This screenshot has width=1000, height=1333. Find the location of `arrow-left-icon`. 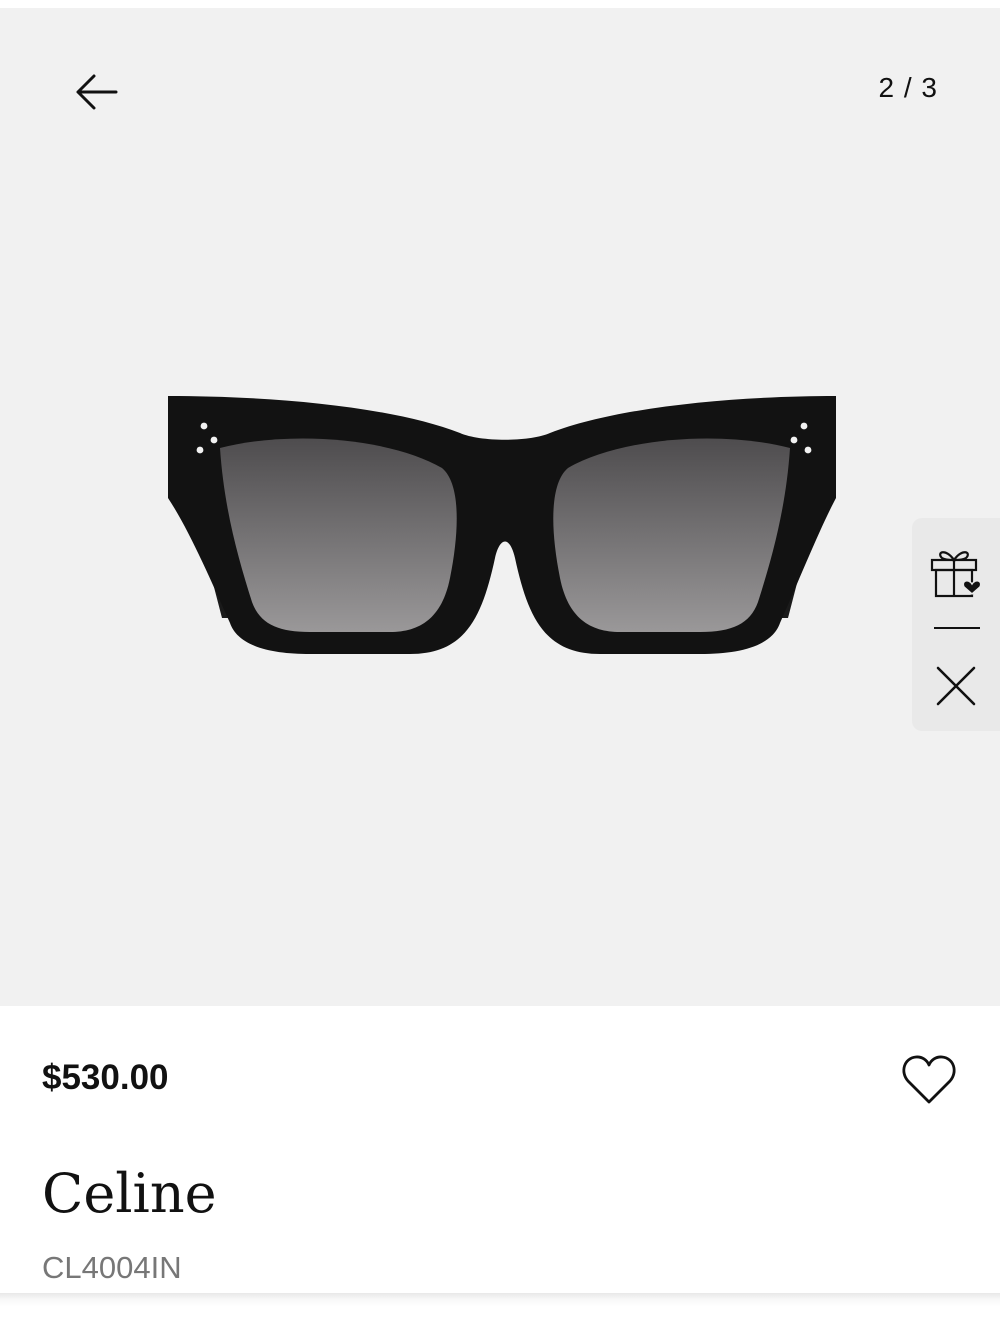

arrow-left-icon is located at coordinates (97, 92).